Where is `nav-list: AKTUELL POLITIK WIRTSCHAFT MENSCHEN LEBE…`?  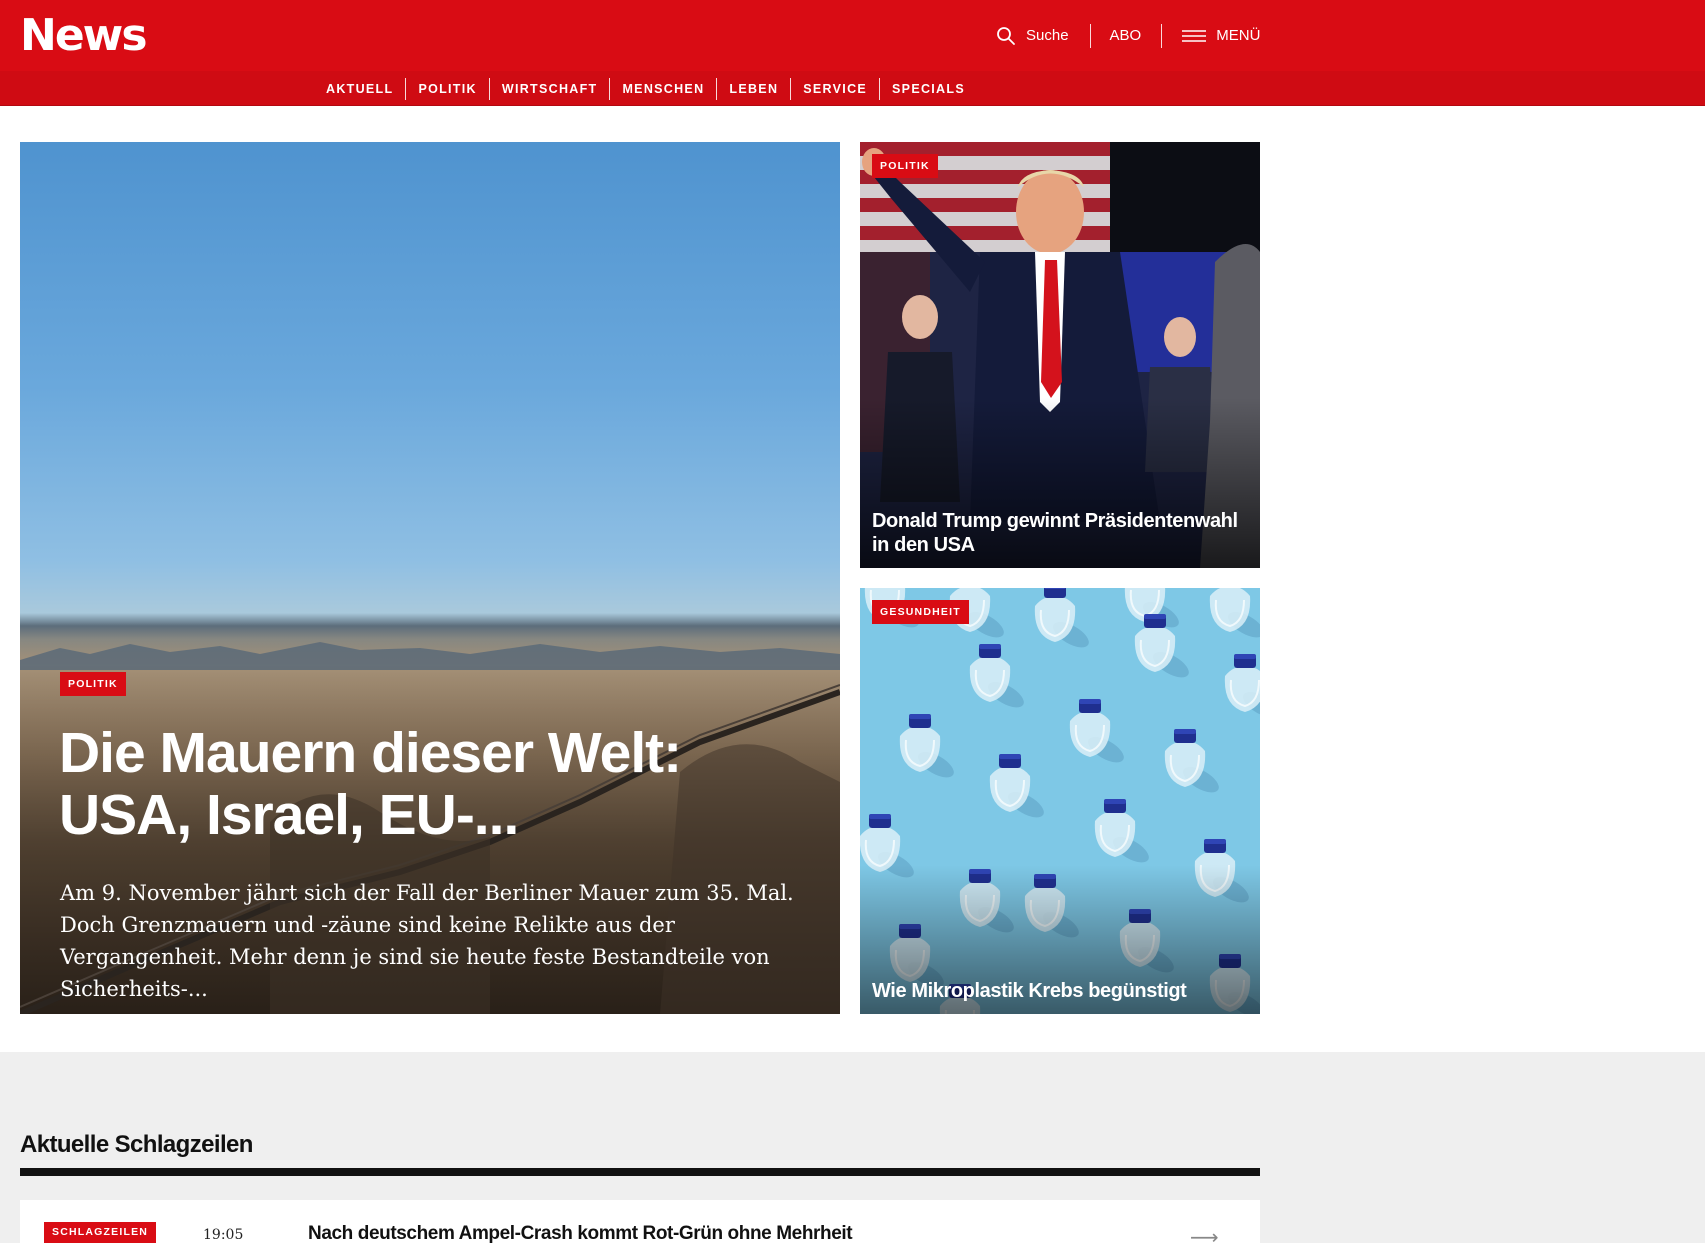 nav-list: AKTUELL POLITIK WIRTSCHAFT MENSCHEN LEBE… is located at coordinates (645, 88).